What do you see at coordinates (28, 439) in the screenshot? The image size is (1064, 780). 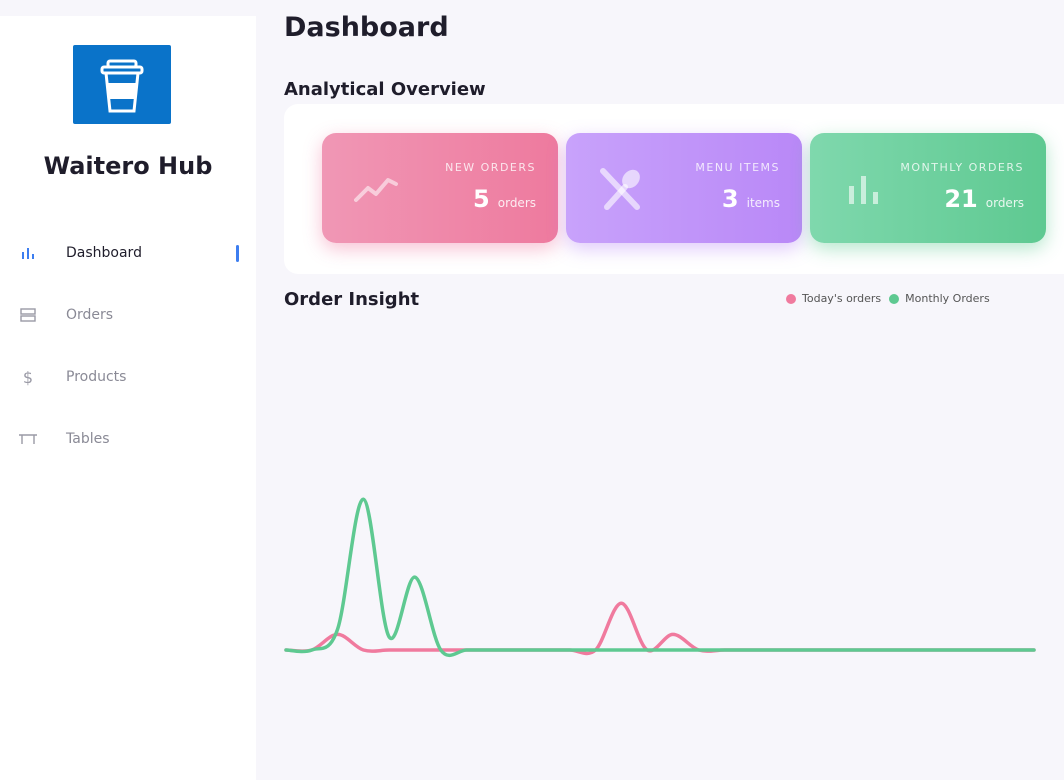 I see `table-icon` at bounding box center [28, 439].